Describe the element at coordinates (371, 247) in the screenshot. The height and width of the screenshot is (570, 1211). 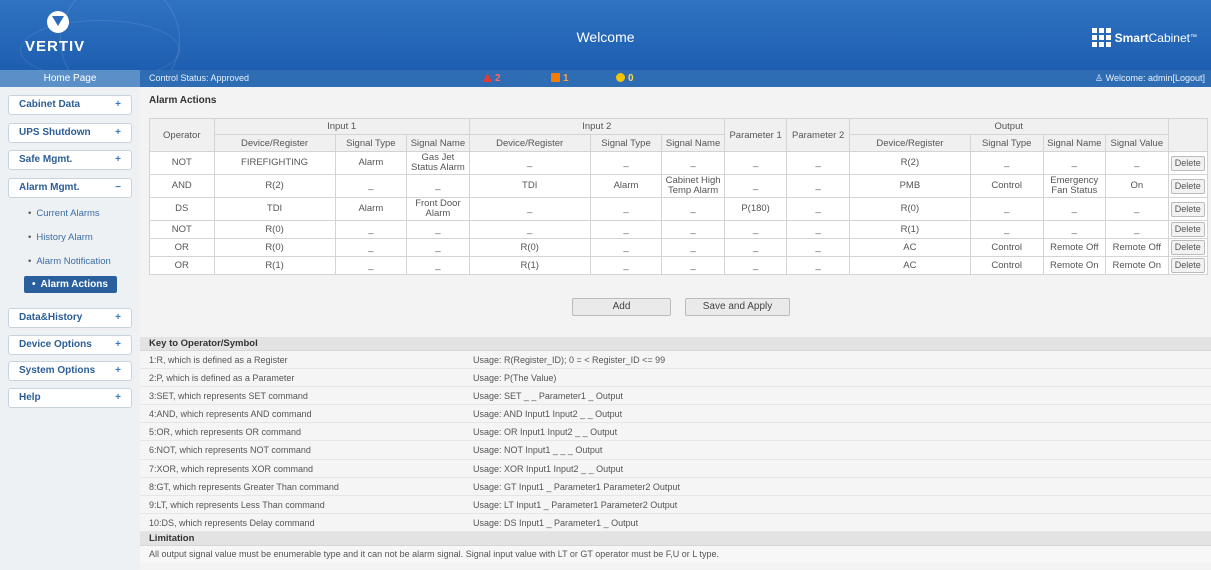
I see `table-cell-i1t: _` at that location.